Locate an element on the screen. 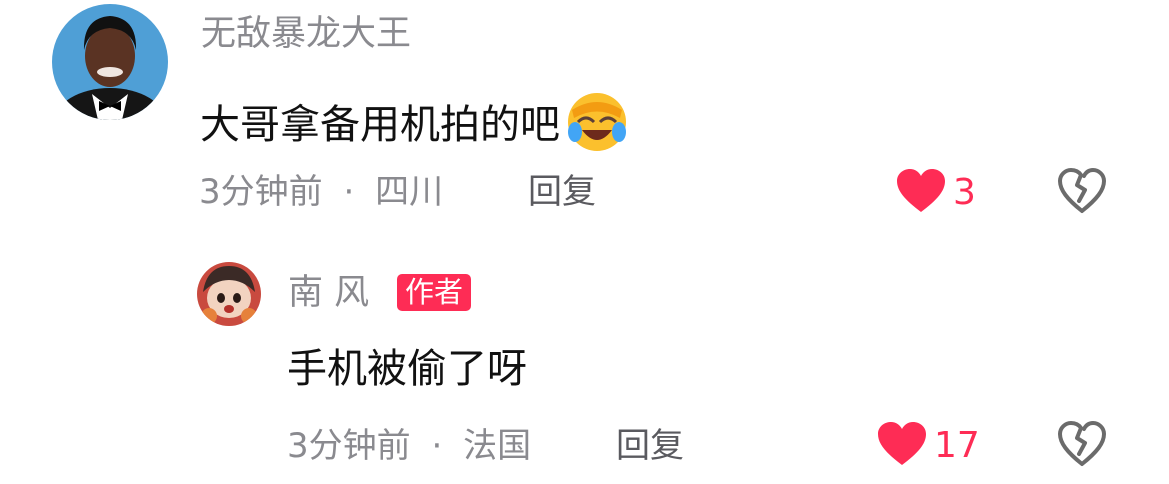 This screenshot has width=1169, height=484. reply-time: 3分钟前 is located at coordinates (349, 446).